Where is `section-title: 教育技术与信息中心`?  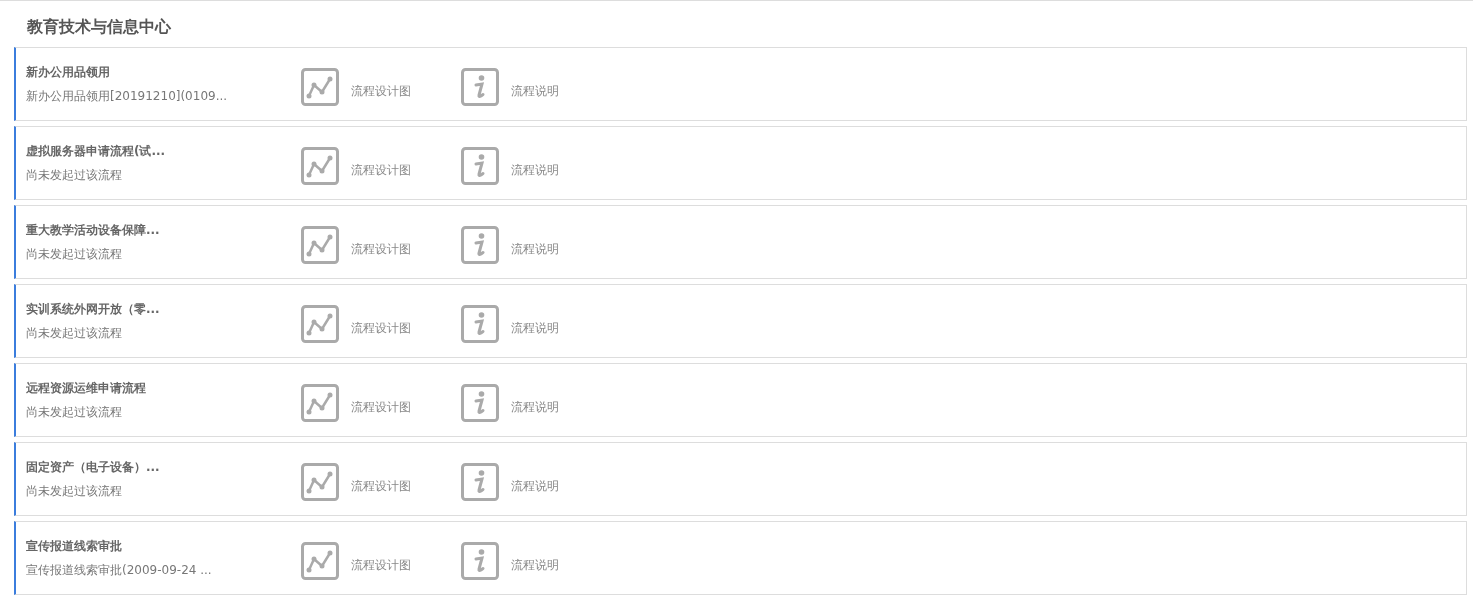 section-title: 教育技术与信息中心 is located at coordinates (99, 27).